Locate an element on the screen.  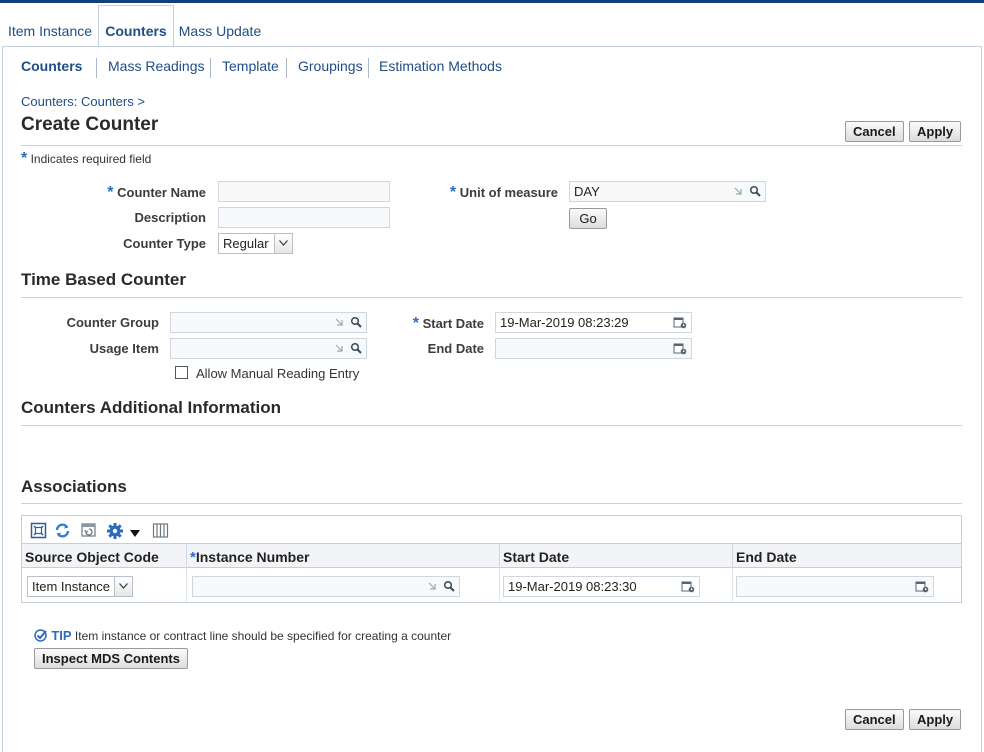
table-cell: 19-Mar-2019 08:23:30 is located at coordinates (615, 585).